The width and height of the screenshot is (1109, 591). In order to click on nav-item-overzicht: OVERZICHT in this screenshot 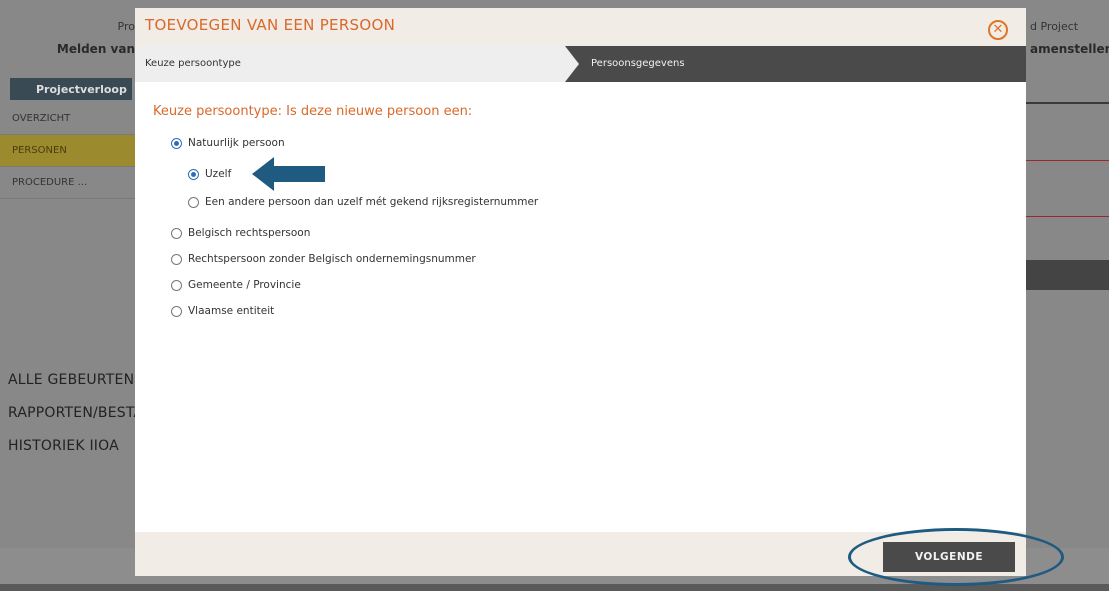, I will do `click(67, 119)`.